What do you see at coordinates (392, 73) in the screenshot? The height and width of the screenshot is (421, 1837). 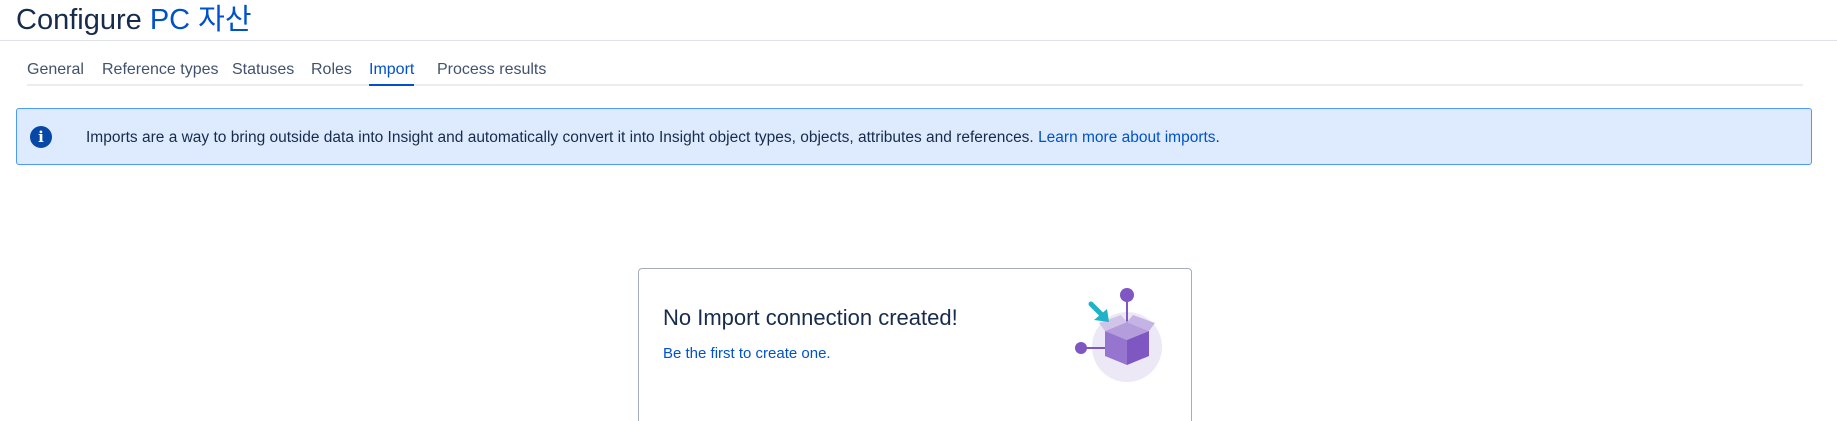 I see `tab-import: Import` at bounding box center [392, 73].